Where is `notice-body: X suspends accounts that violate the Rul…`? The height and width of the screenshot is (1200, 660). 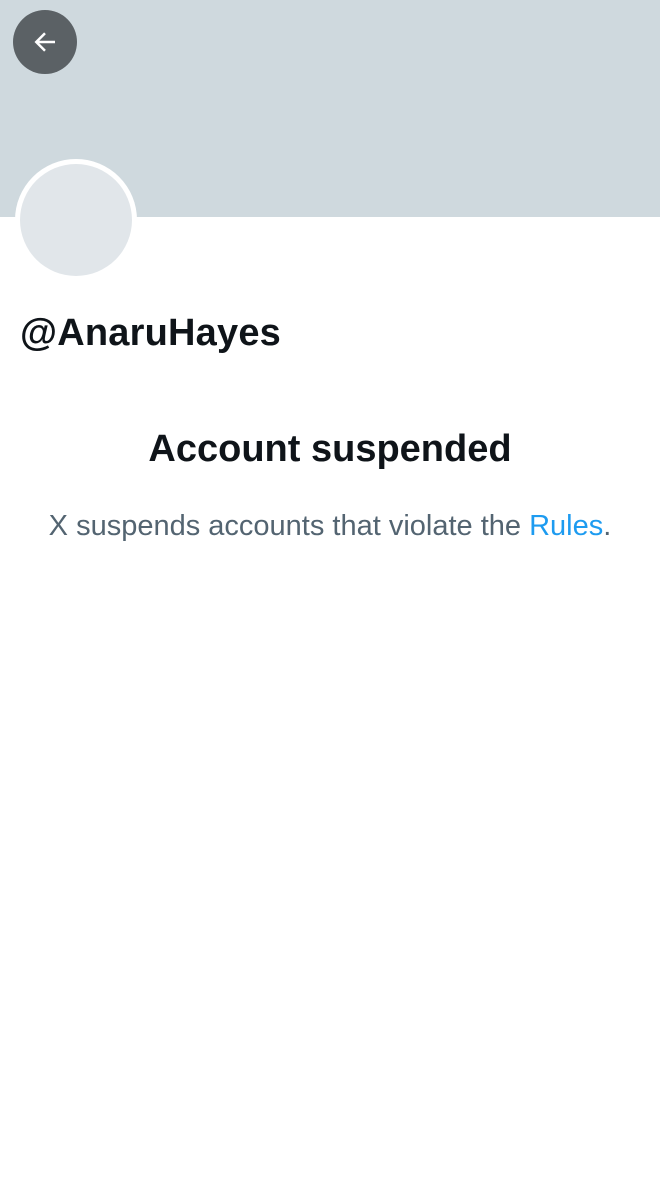
notice-body: X suspends accounts that violate the Rul… is located at coordinates (330, 526).